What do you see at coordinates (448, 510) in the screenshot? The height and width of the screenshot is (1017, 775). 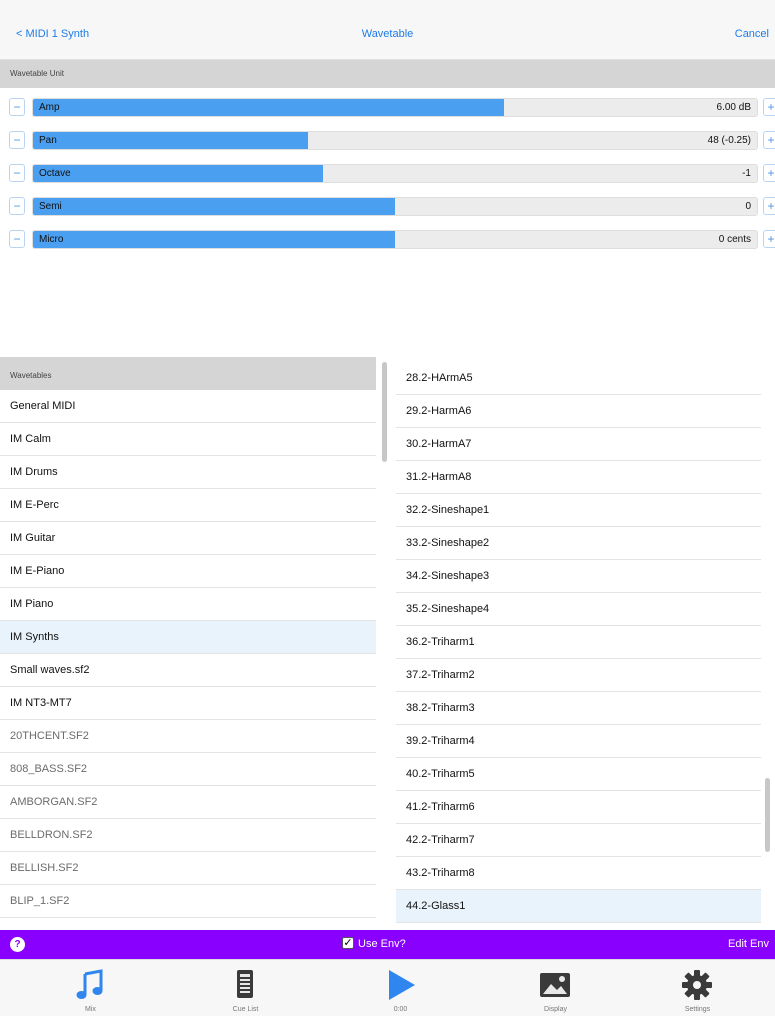 I see `wave-name: 32.2-Sineshape1` at bounding box center [448, 510].